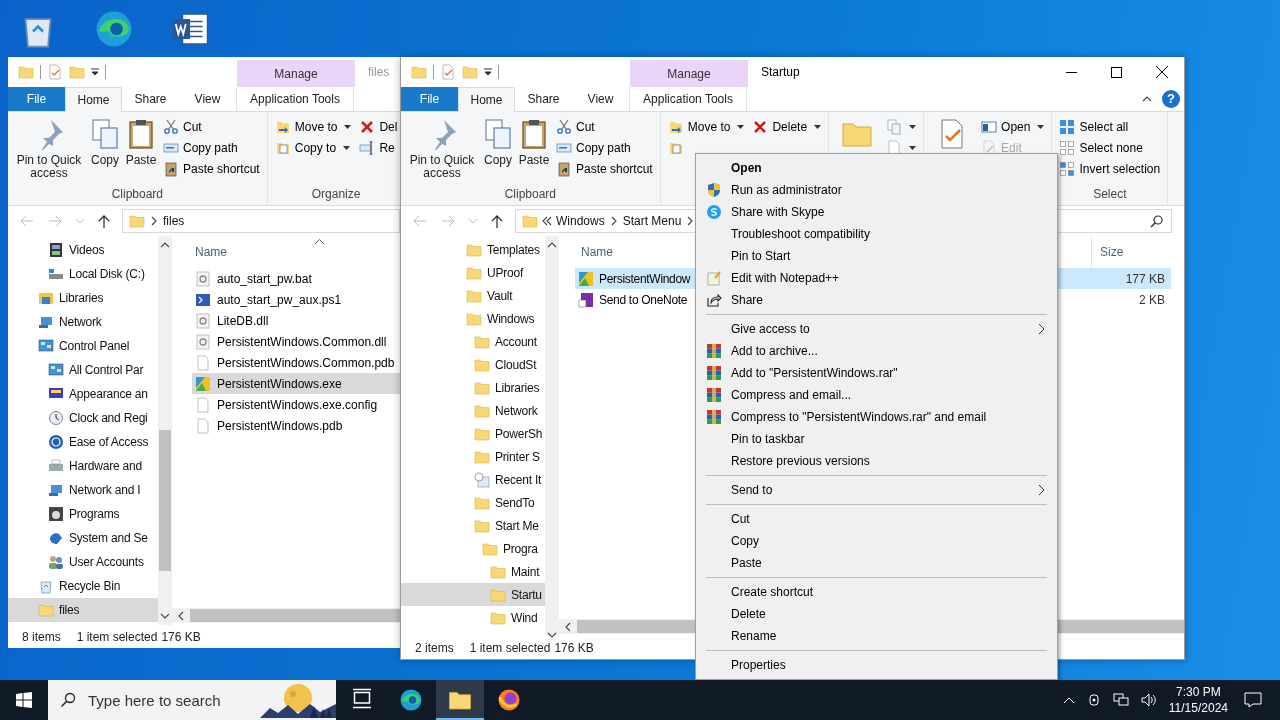 Image resolution: width=1280 pixels, height=720 pixels. I want to click on group-label: Select, so click(1110, 194).